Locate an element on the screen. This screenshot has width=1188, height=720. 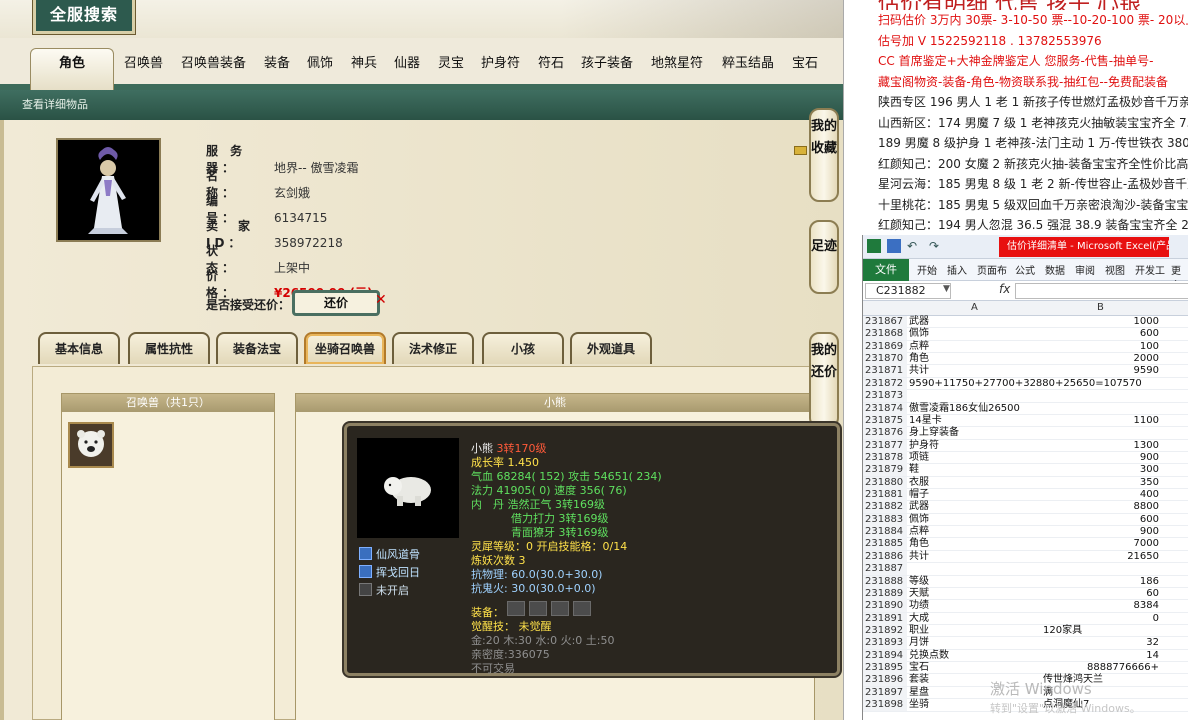
ribbon-tab-home: 开始 is located at coordinates (927, 269).